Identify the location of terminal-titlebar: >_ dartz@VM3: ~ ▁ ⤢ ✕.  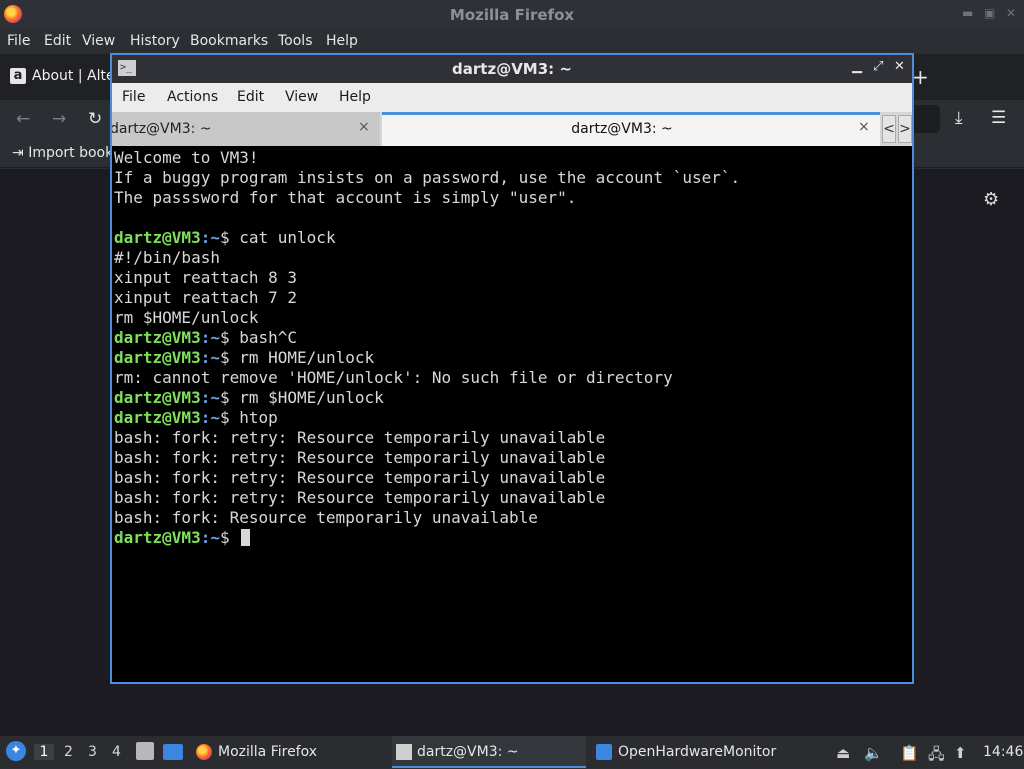
(512, 69).